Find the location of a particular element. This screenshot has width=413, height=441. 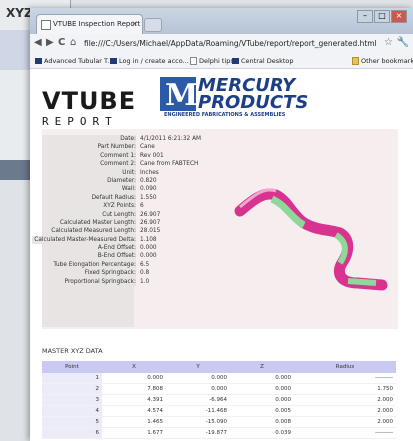

report-field-value: 26.907 is located at coordinates (150, 214).